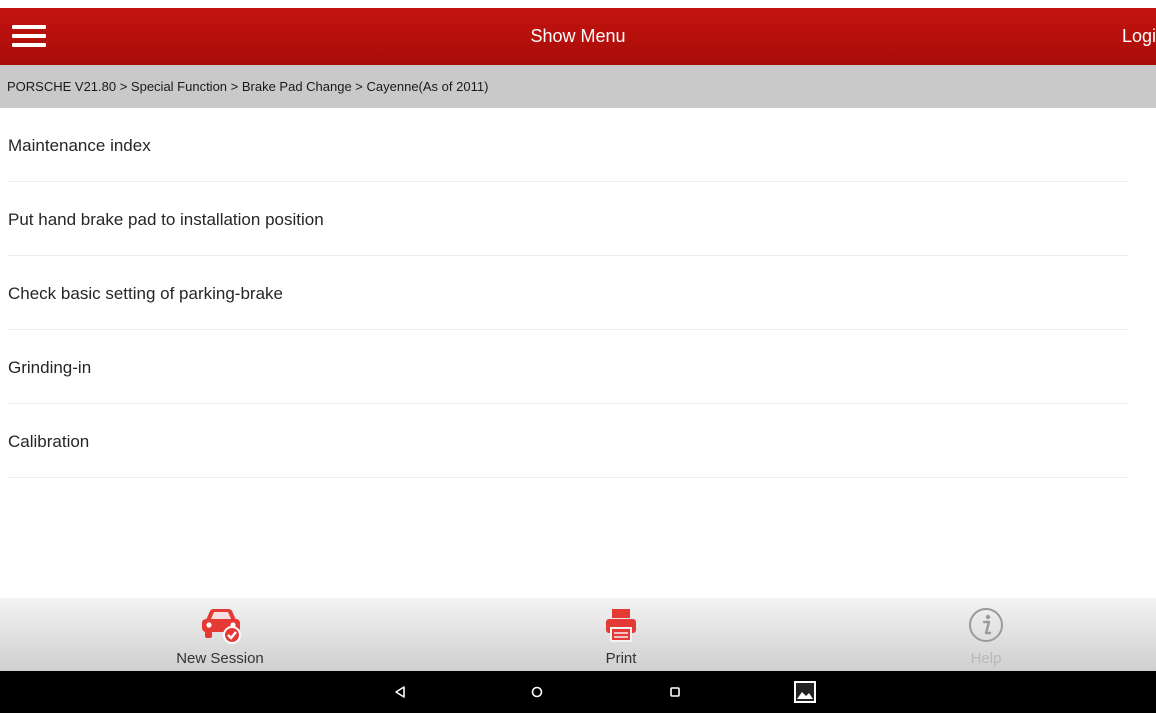  What do you see at coordinates (986, 625) in the screenshot?
I see `info-icon` at bounding box center [986, 625].